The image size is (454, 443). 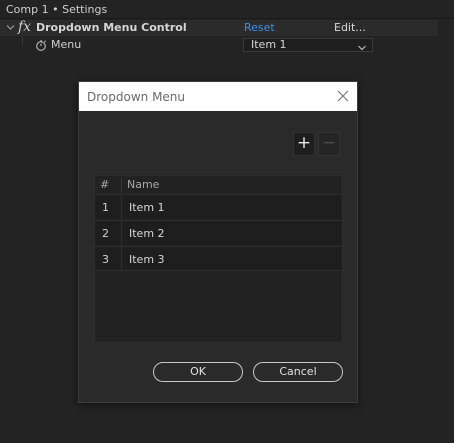 What do you see at coordinates (227, 18) in the screenshot?
I see `panel-divider` at bounding box center [227, 18].